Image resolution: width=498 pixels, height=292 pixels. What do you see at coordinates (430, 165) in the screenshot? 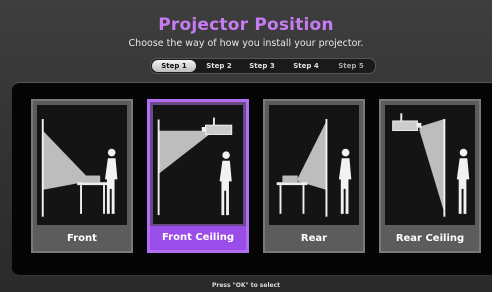
I see `rear-ceiling-projection-icon` at bounding box center [430, 165].